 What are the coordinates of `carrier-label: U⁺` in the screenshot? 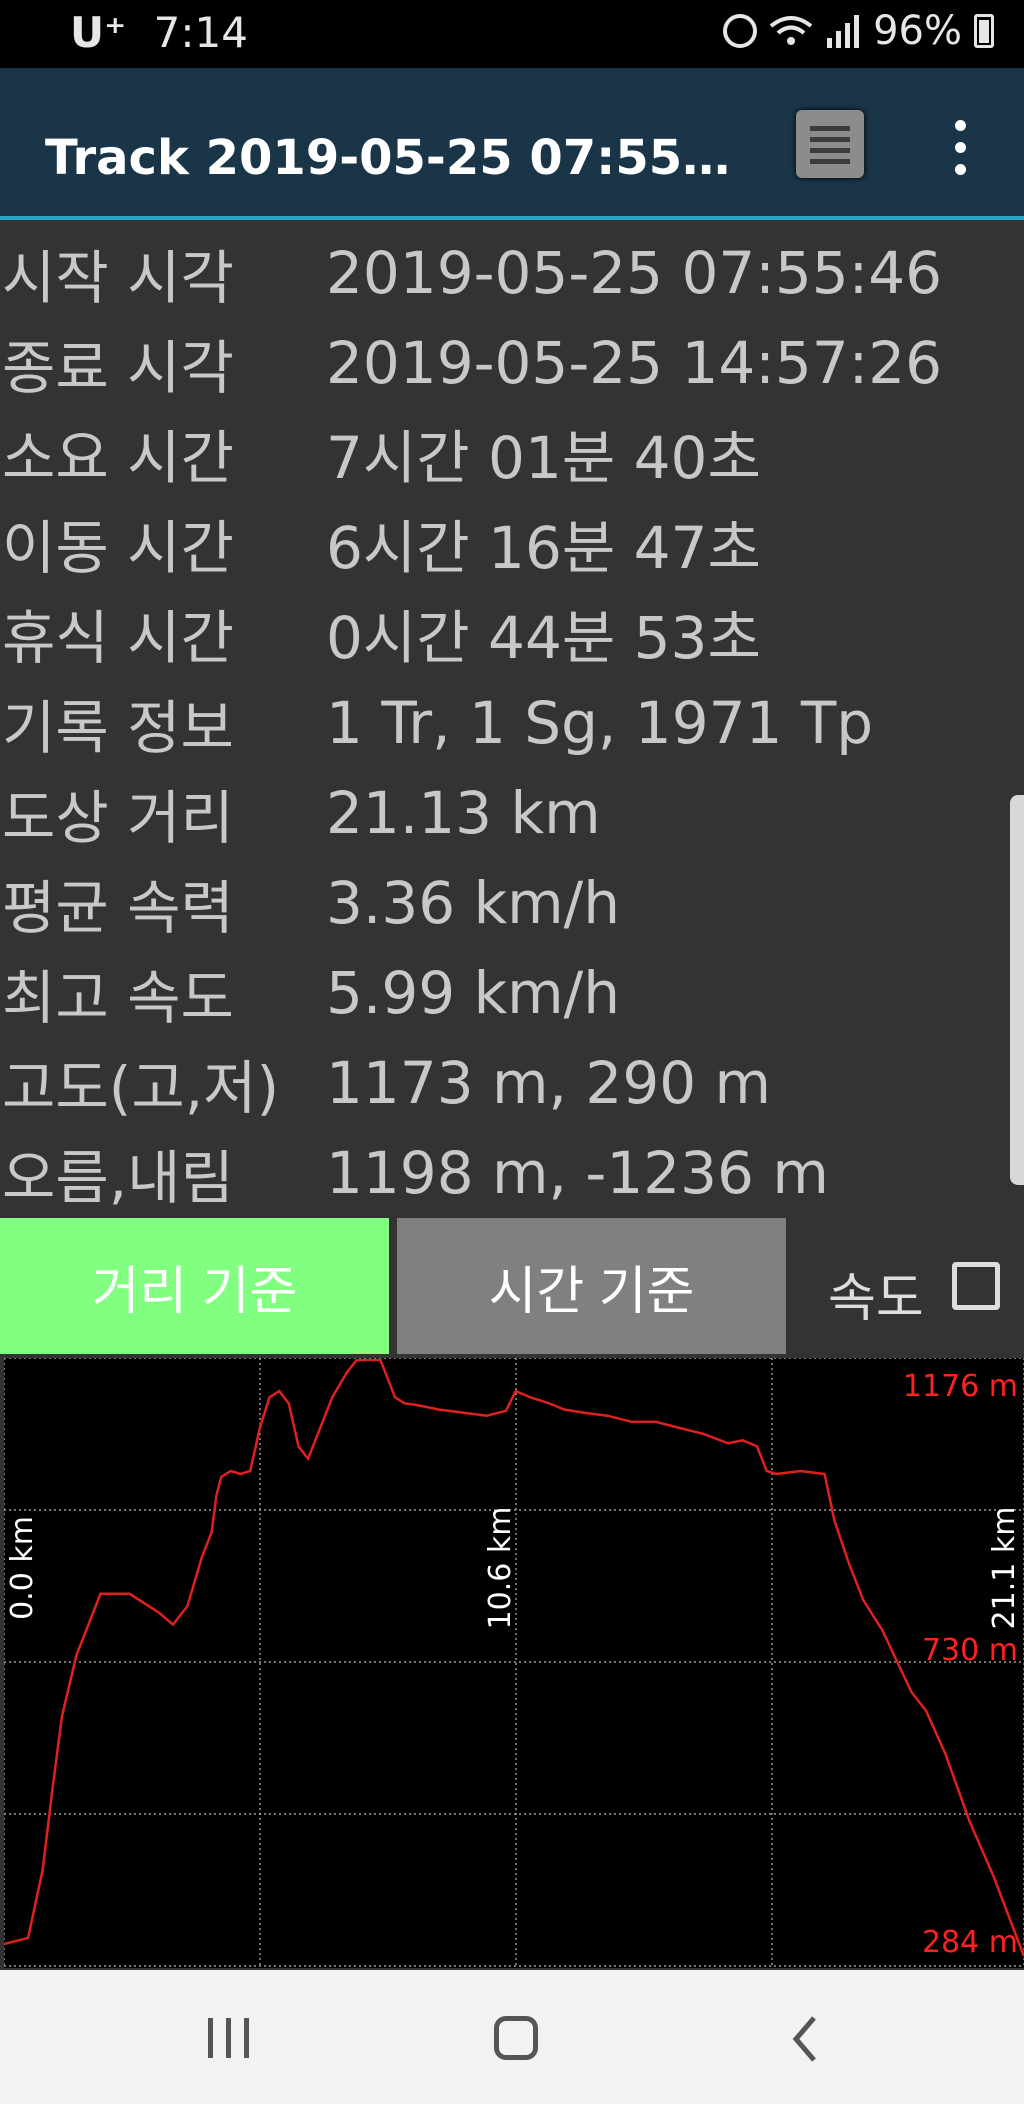 It's located at (98, 32).